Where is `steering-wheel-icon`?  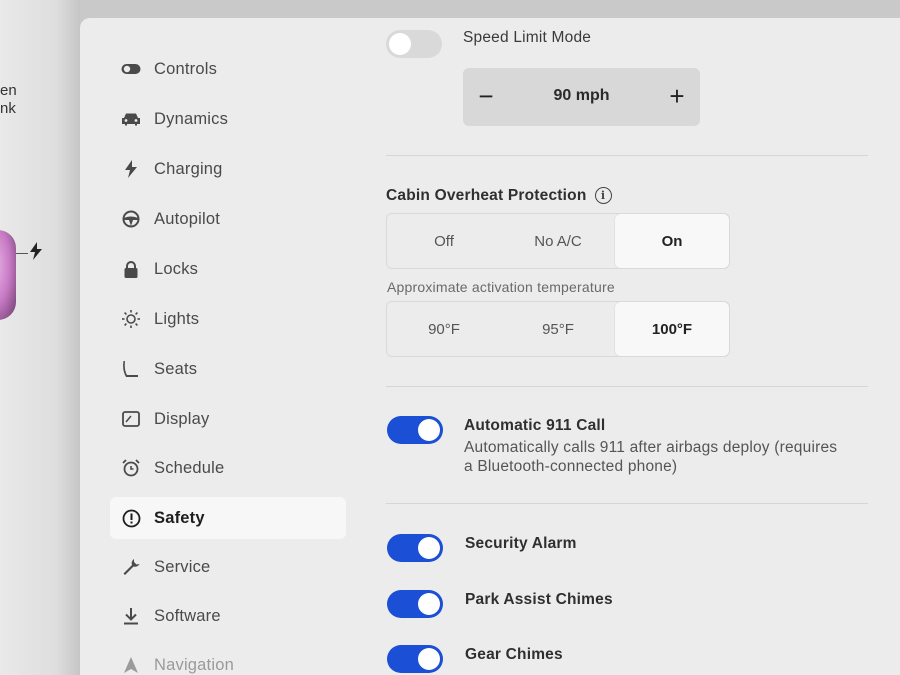 steering-wheel-icon is located at coordinates (131, 219).